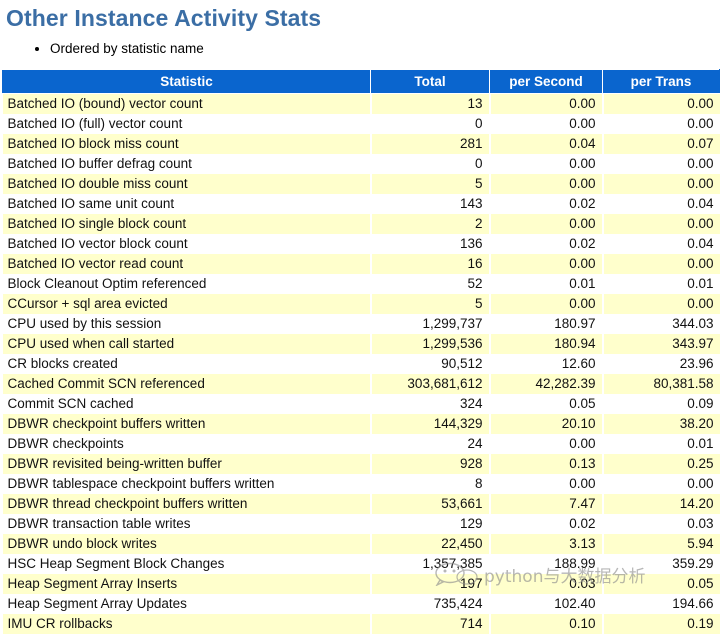  Describe the element at coordinates (661, 604) in the screenshot. I see `cell-per-trans: 194.66` at that location.